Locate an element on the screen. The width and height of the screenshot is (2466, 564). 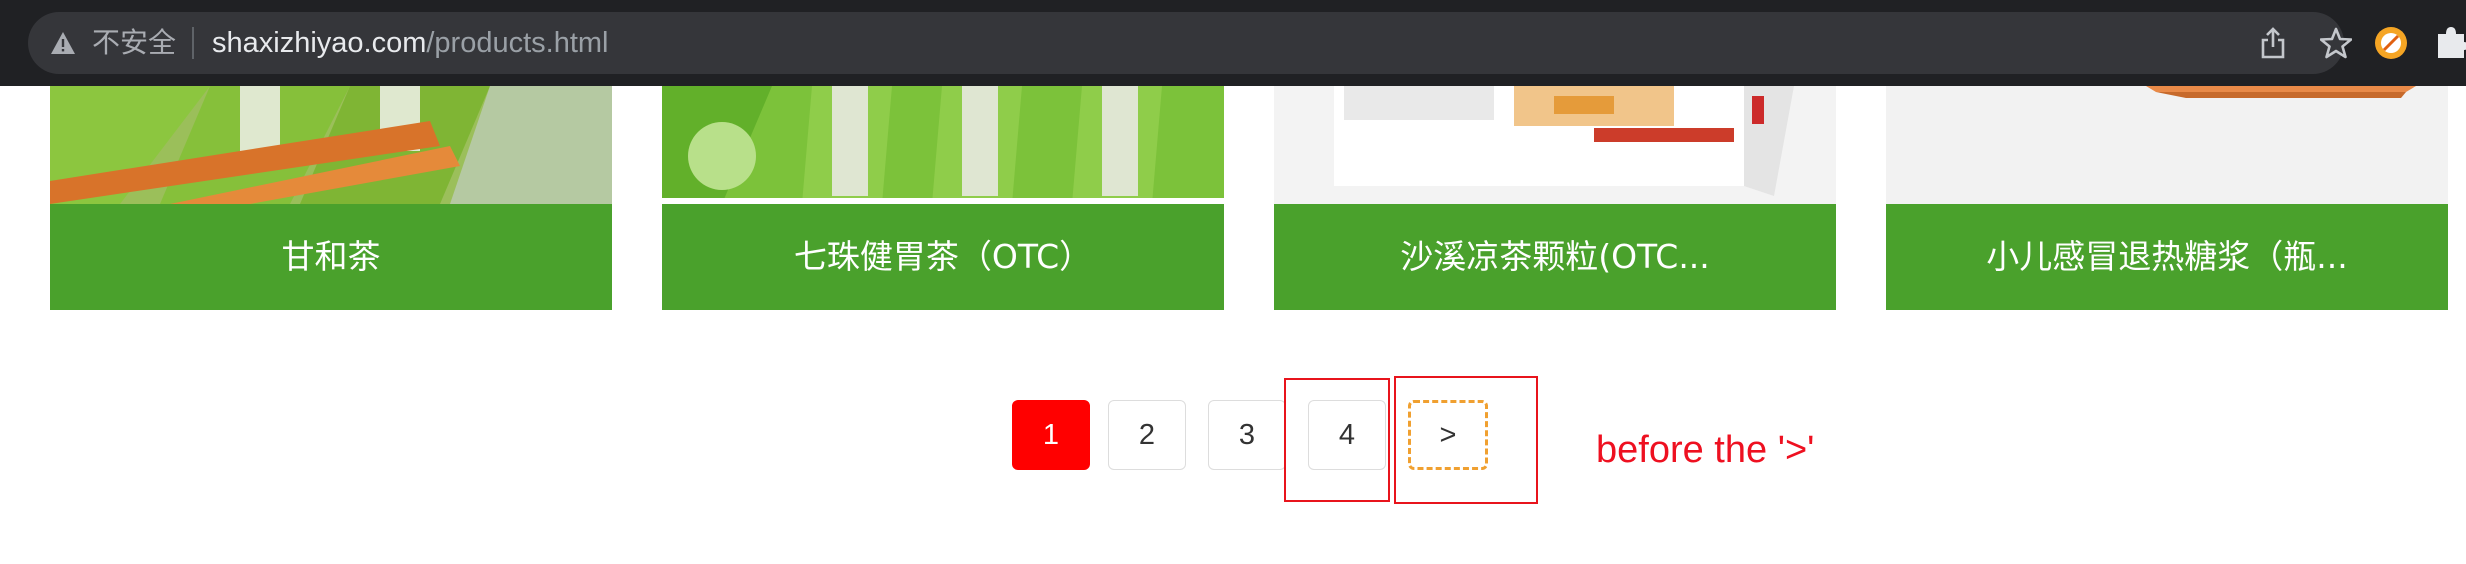
annotation-text: before the '>' is located at coordinates (1705, 450).